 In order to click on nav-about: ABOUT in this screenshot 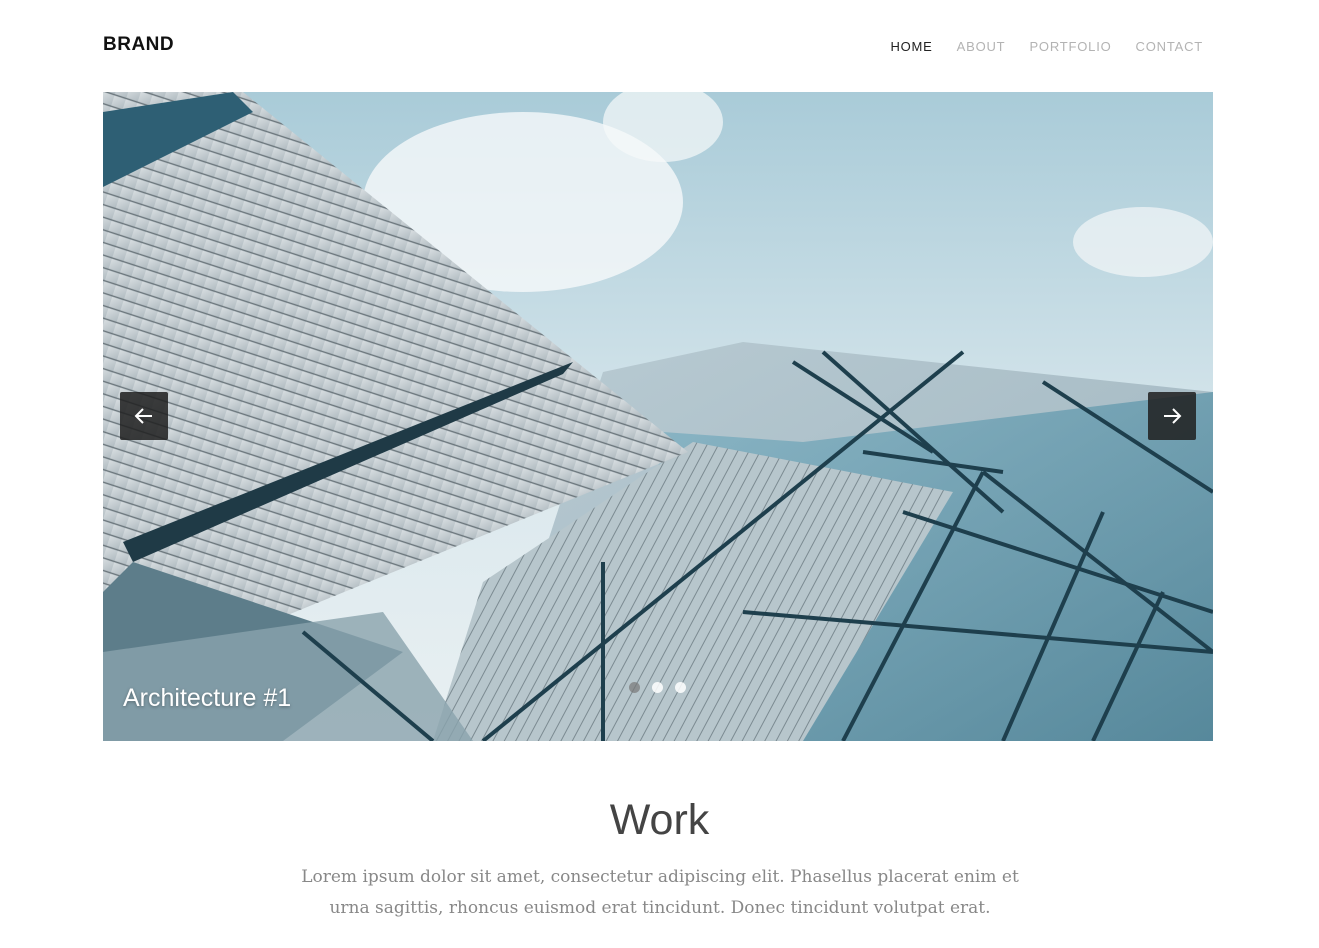, I will do `click(981, 46)`.